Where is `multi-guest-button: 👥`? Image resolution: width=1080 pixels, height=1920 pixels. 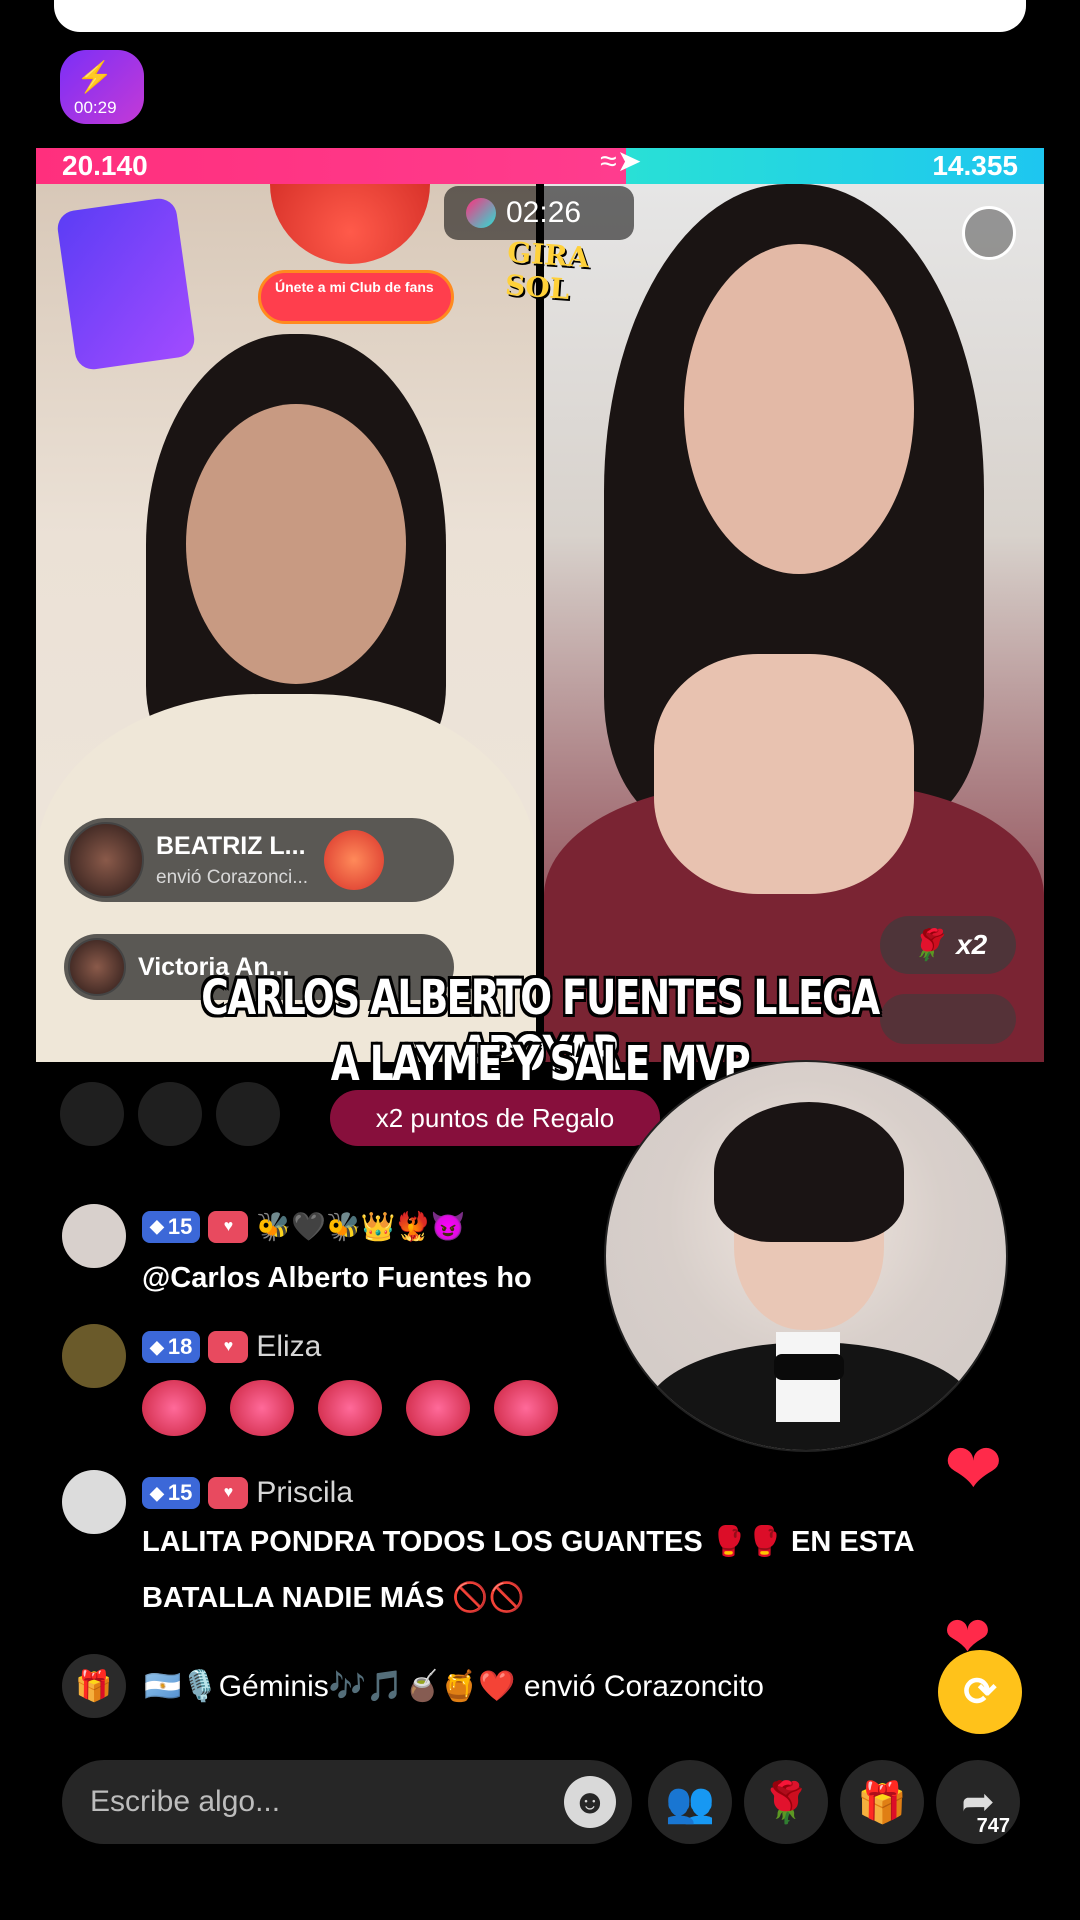 multi-guest-button: 👥 is located at coordinates (690, 1802).